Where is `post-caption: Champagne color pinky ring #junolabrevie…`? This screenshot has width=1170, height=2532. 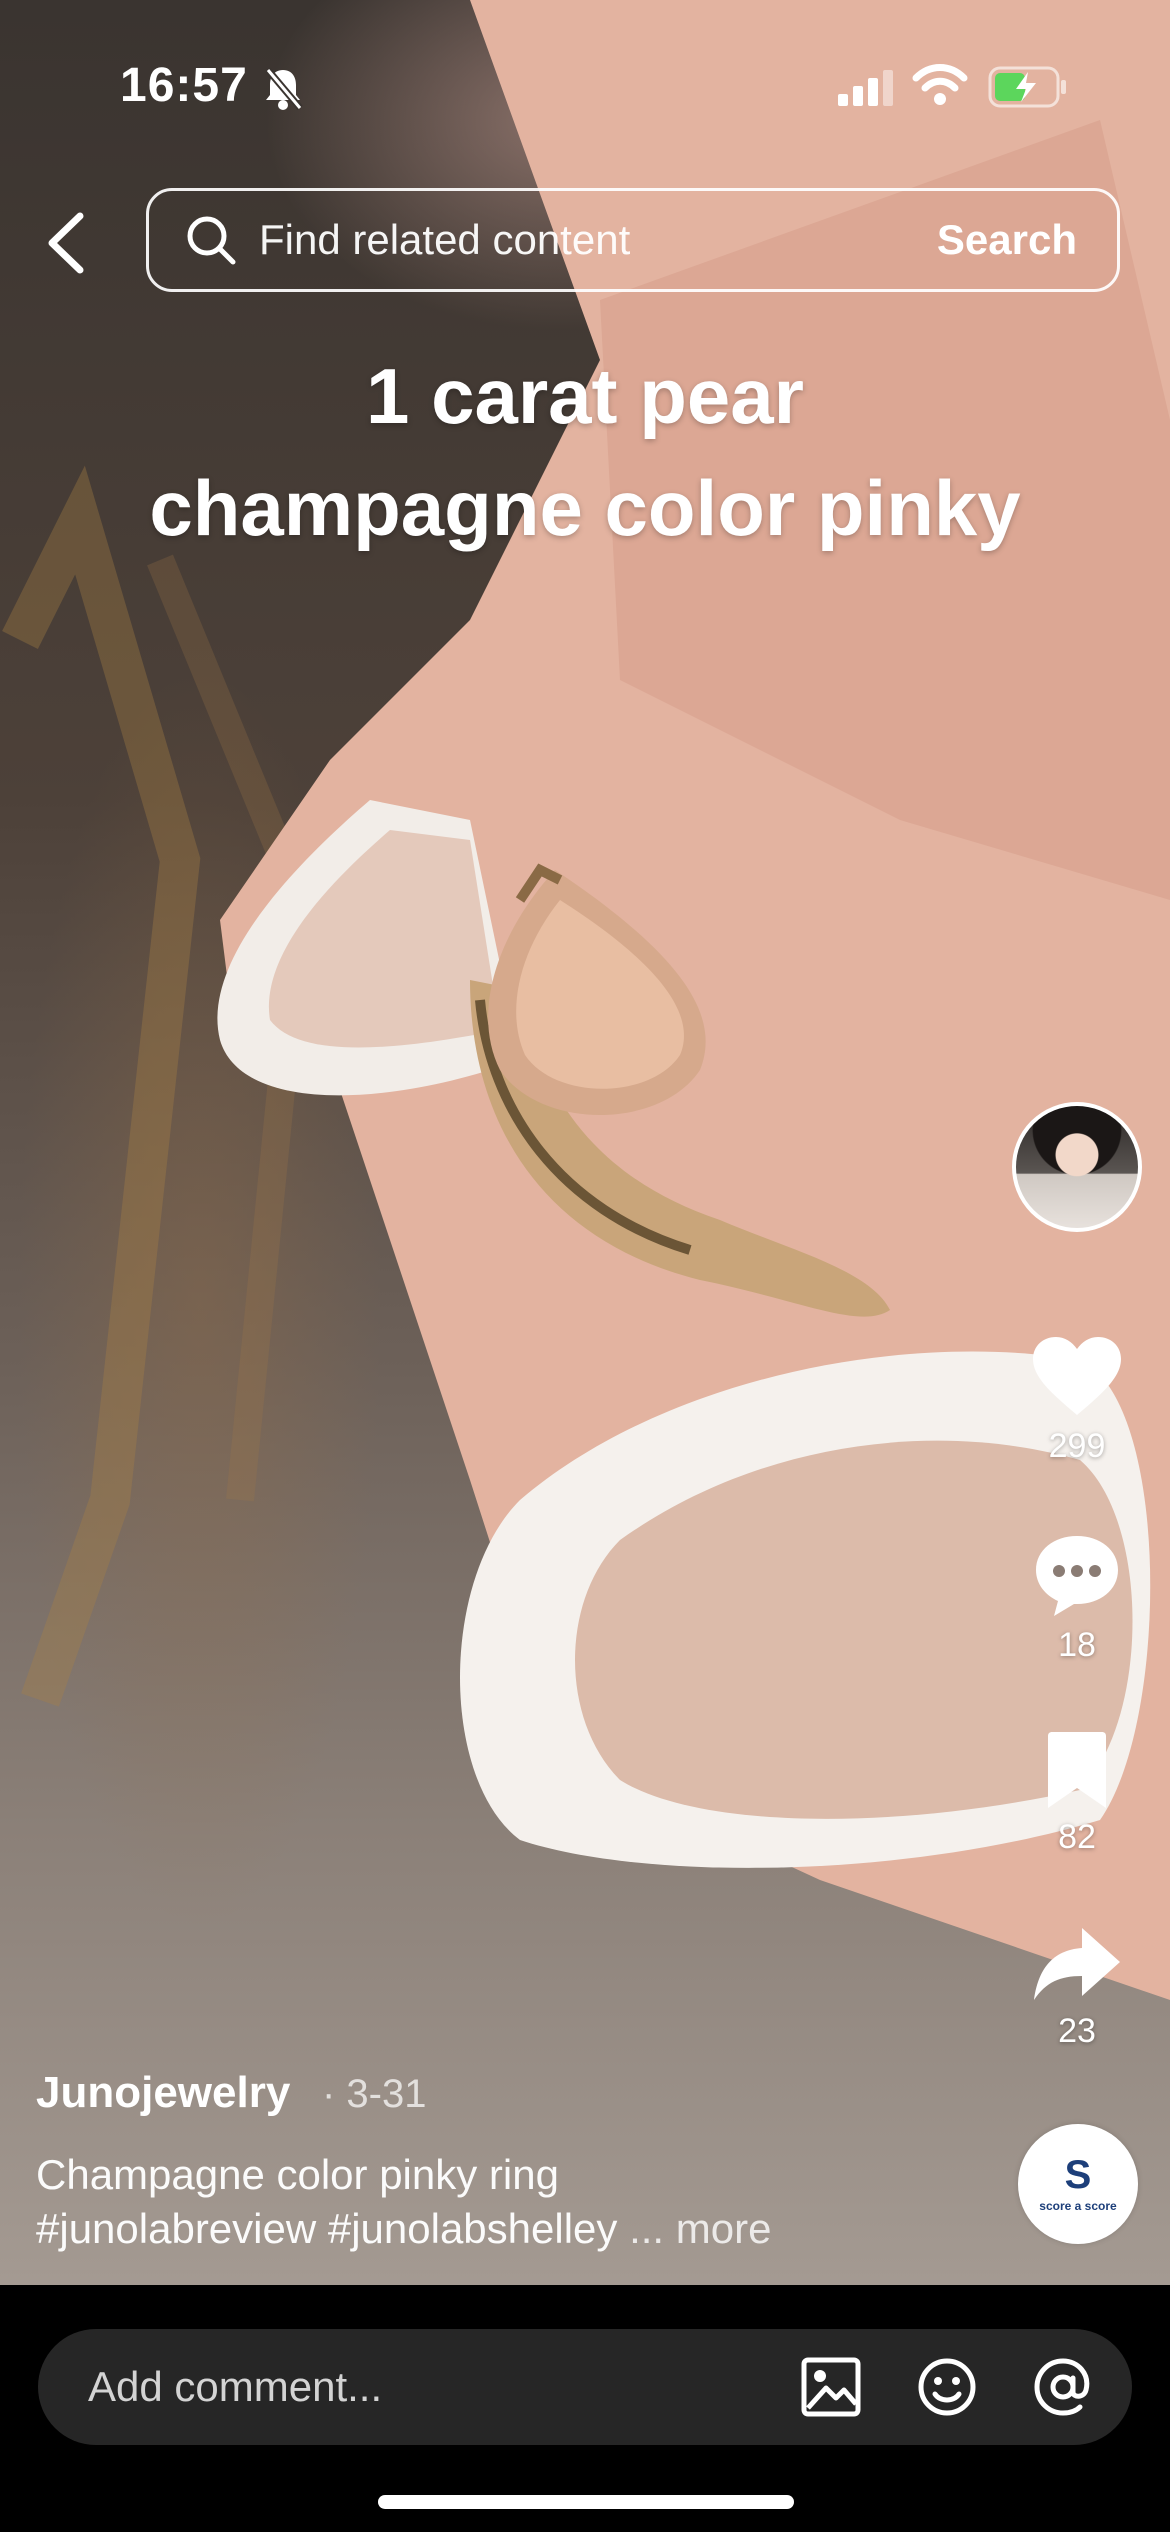 post-caption: Champagne color pinky ring #junolabrevie… is located at coordinates (403, 2202).